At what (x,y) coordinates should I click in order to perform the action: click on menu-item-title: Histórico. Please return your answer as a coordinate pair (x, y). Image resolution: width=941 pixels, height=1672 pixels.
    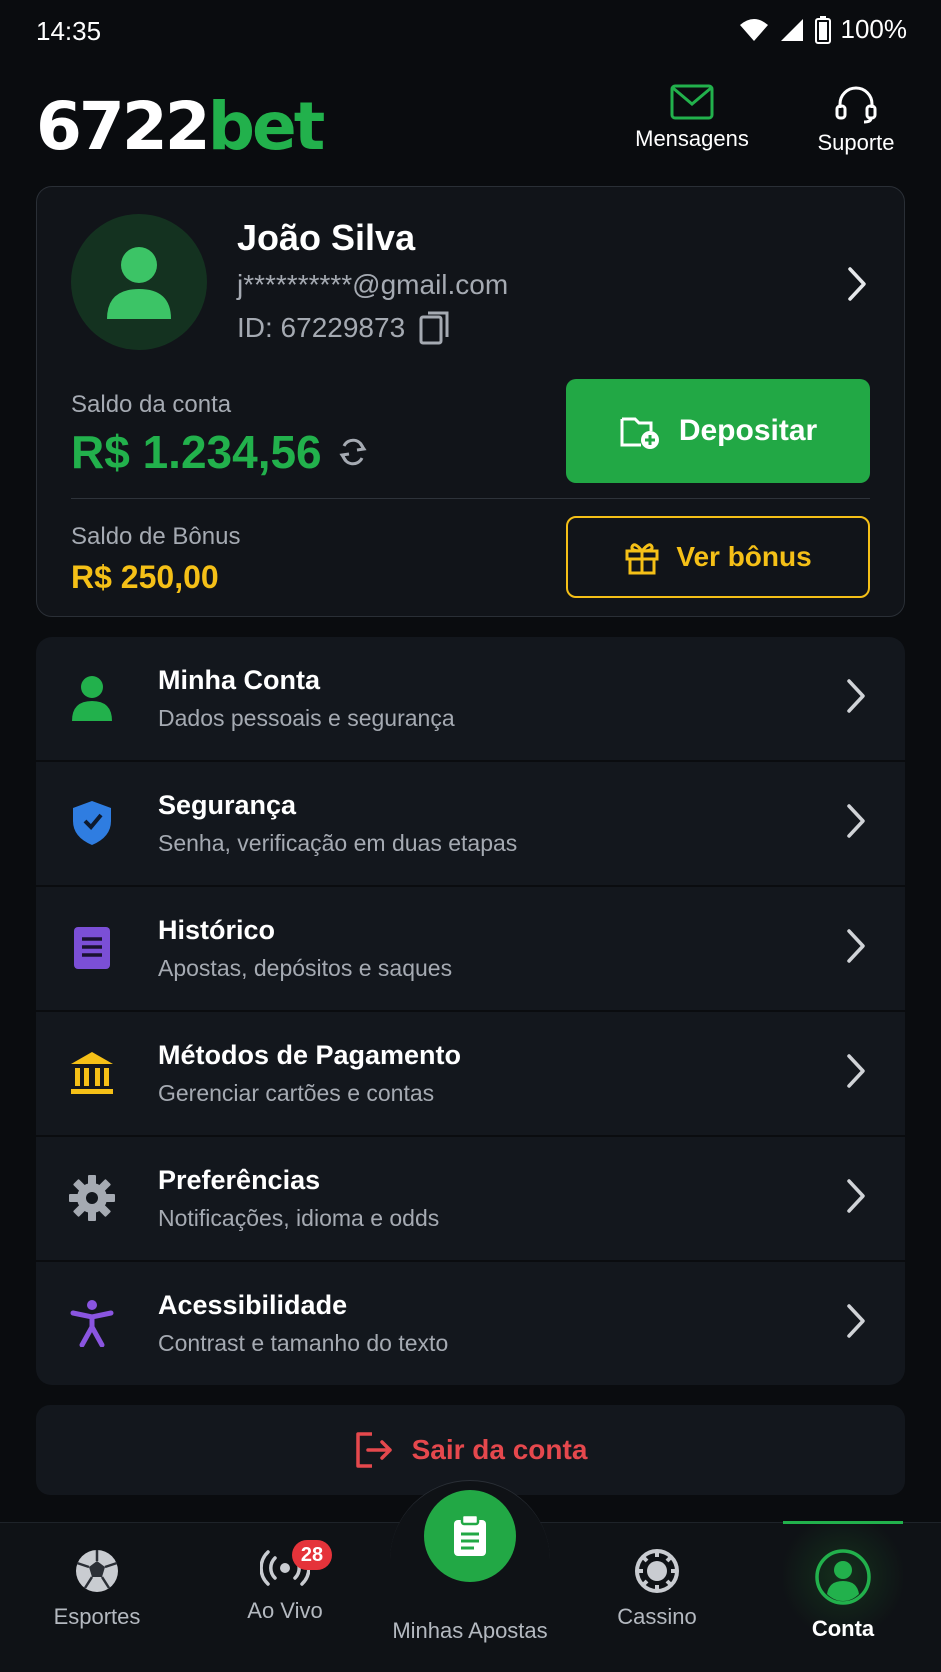
    Looking at the image, I should click on (217, 930).